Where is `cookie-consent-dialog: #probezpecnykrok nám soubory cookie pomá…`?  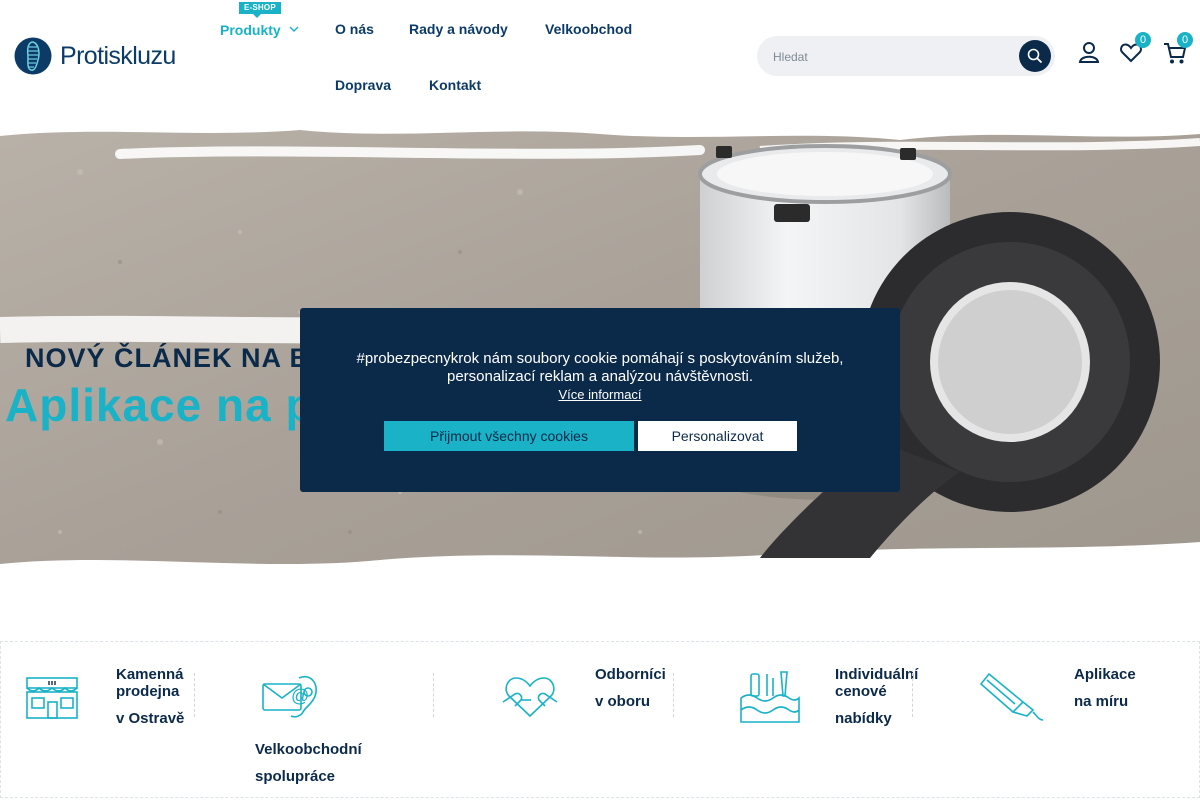
cookie-consent-dialog: #probezpecnykrok nám soubory cookie pomá… is located at coordinates (600, 400).